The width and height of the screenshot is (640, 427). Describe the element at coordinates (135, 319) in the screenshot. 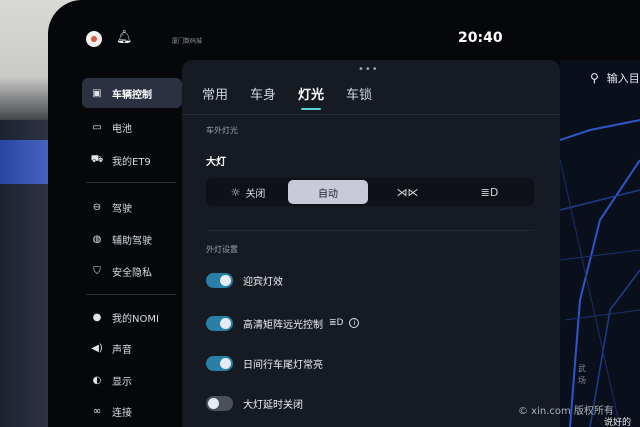

I see `sidebar-item-label: 我的NOMI` at that location.